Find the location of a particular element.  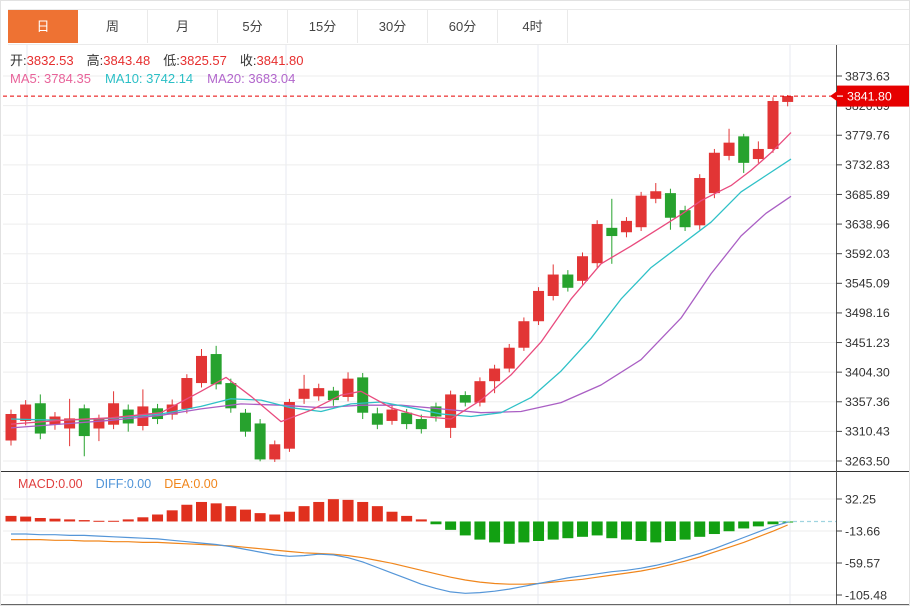

open-label: 开: is located at coordinates (18, 60).